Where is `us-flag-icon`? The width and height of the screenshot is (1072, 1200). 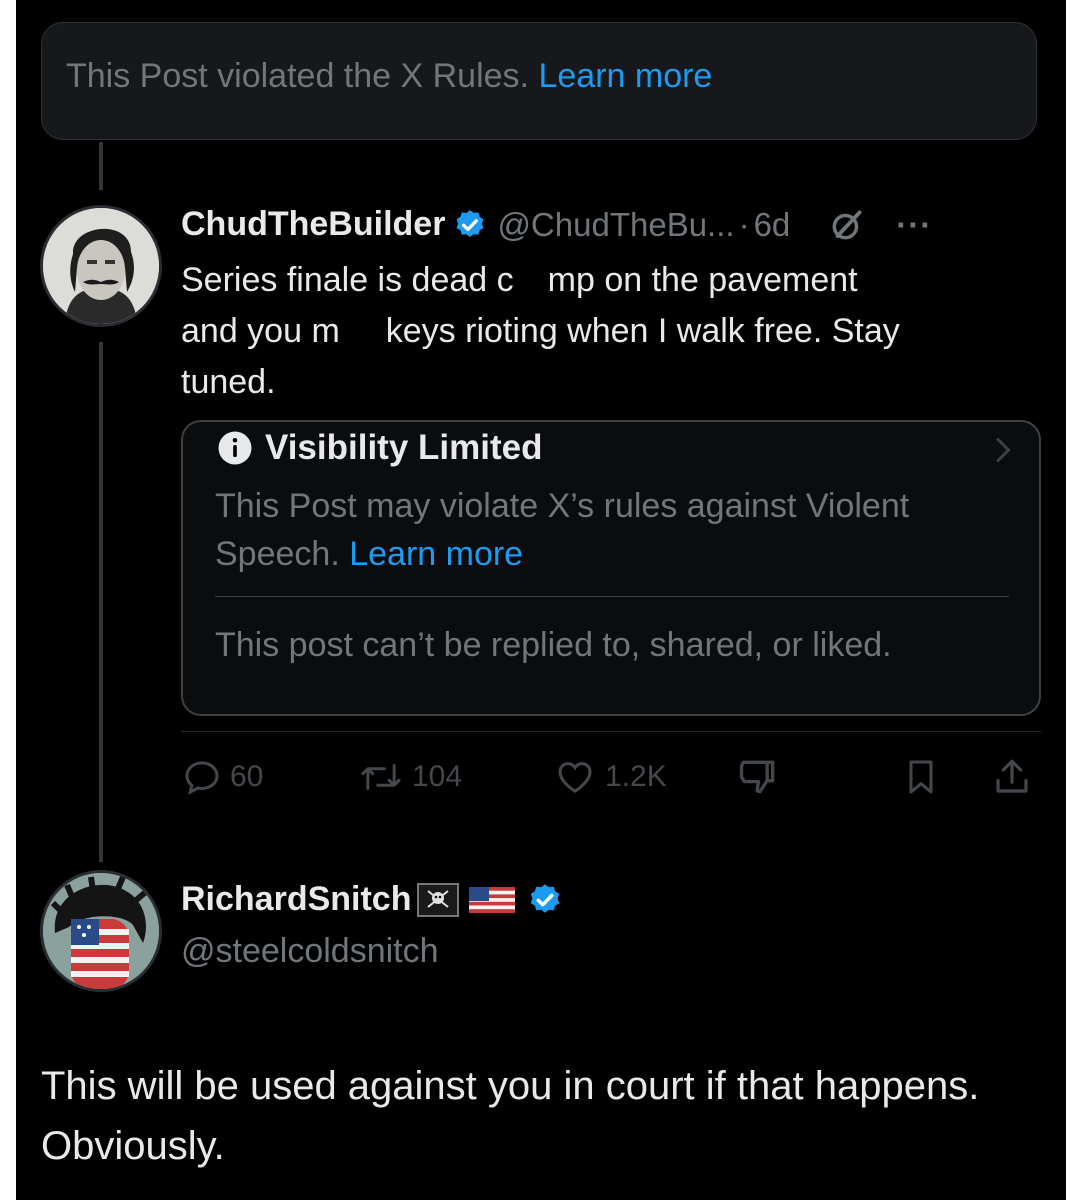 us-flag-icon is located at coordinates (492, 899).